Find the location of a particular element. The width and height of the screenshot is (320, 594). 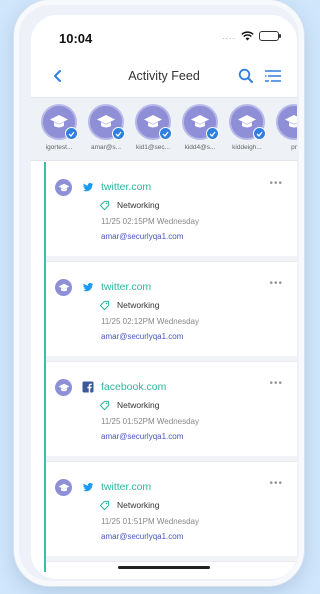

status-time: 10:04 is located at coordinates (76, 38).